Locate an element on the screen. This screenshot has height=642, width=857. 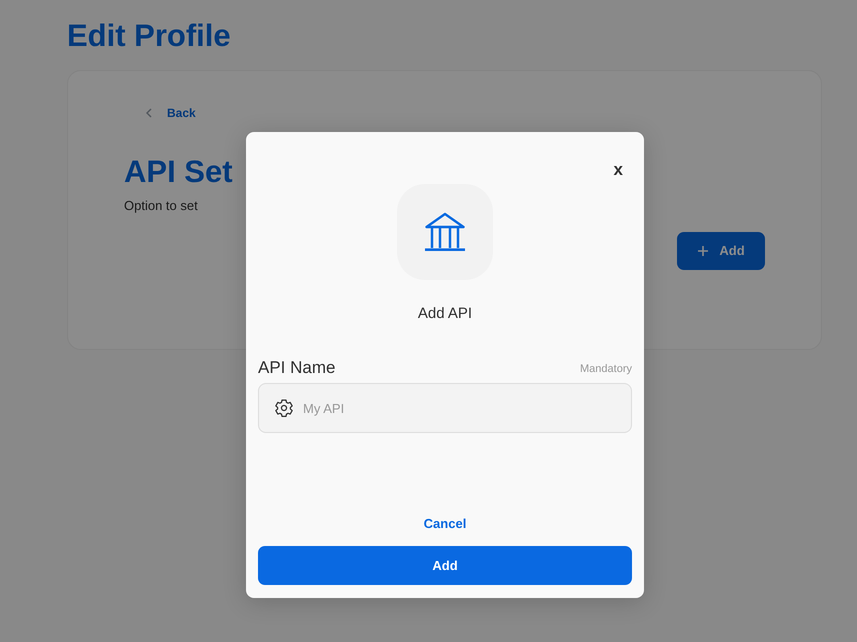
back-link: Back is located at coordinates (171, 113).